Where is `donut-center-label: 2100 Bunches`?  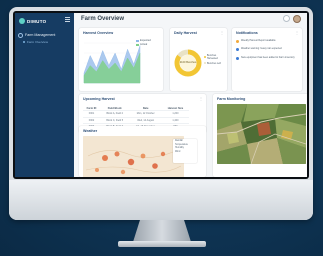
donut-center-label: 2100 Bunches is located at coordinates (188, 62).